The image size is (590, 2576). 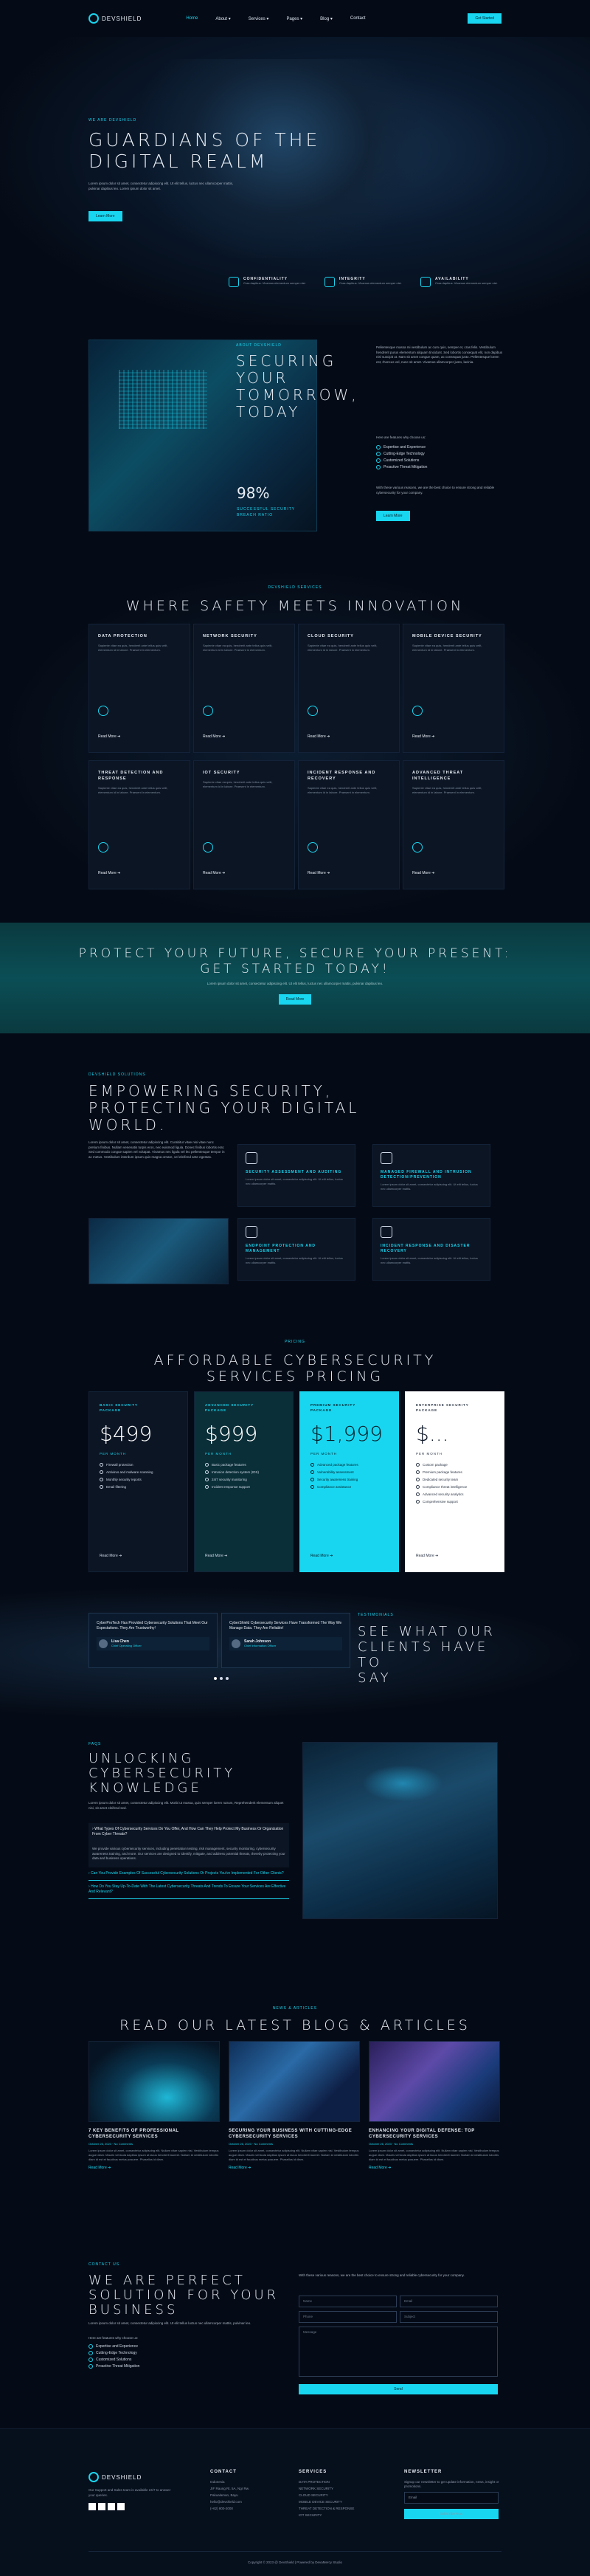 I want to click on message-textarea: Message, so click(x=398, y=2352).